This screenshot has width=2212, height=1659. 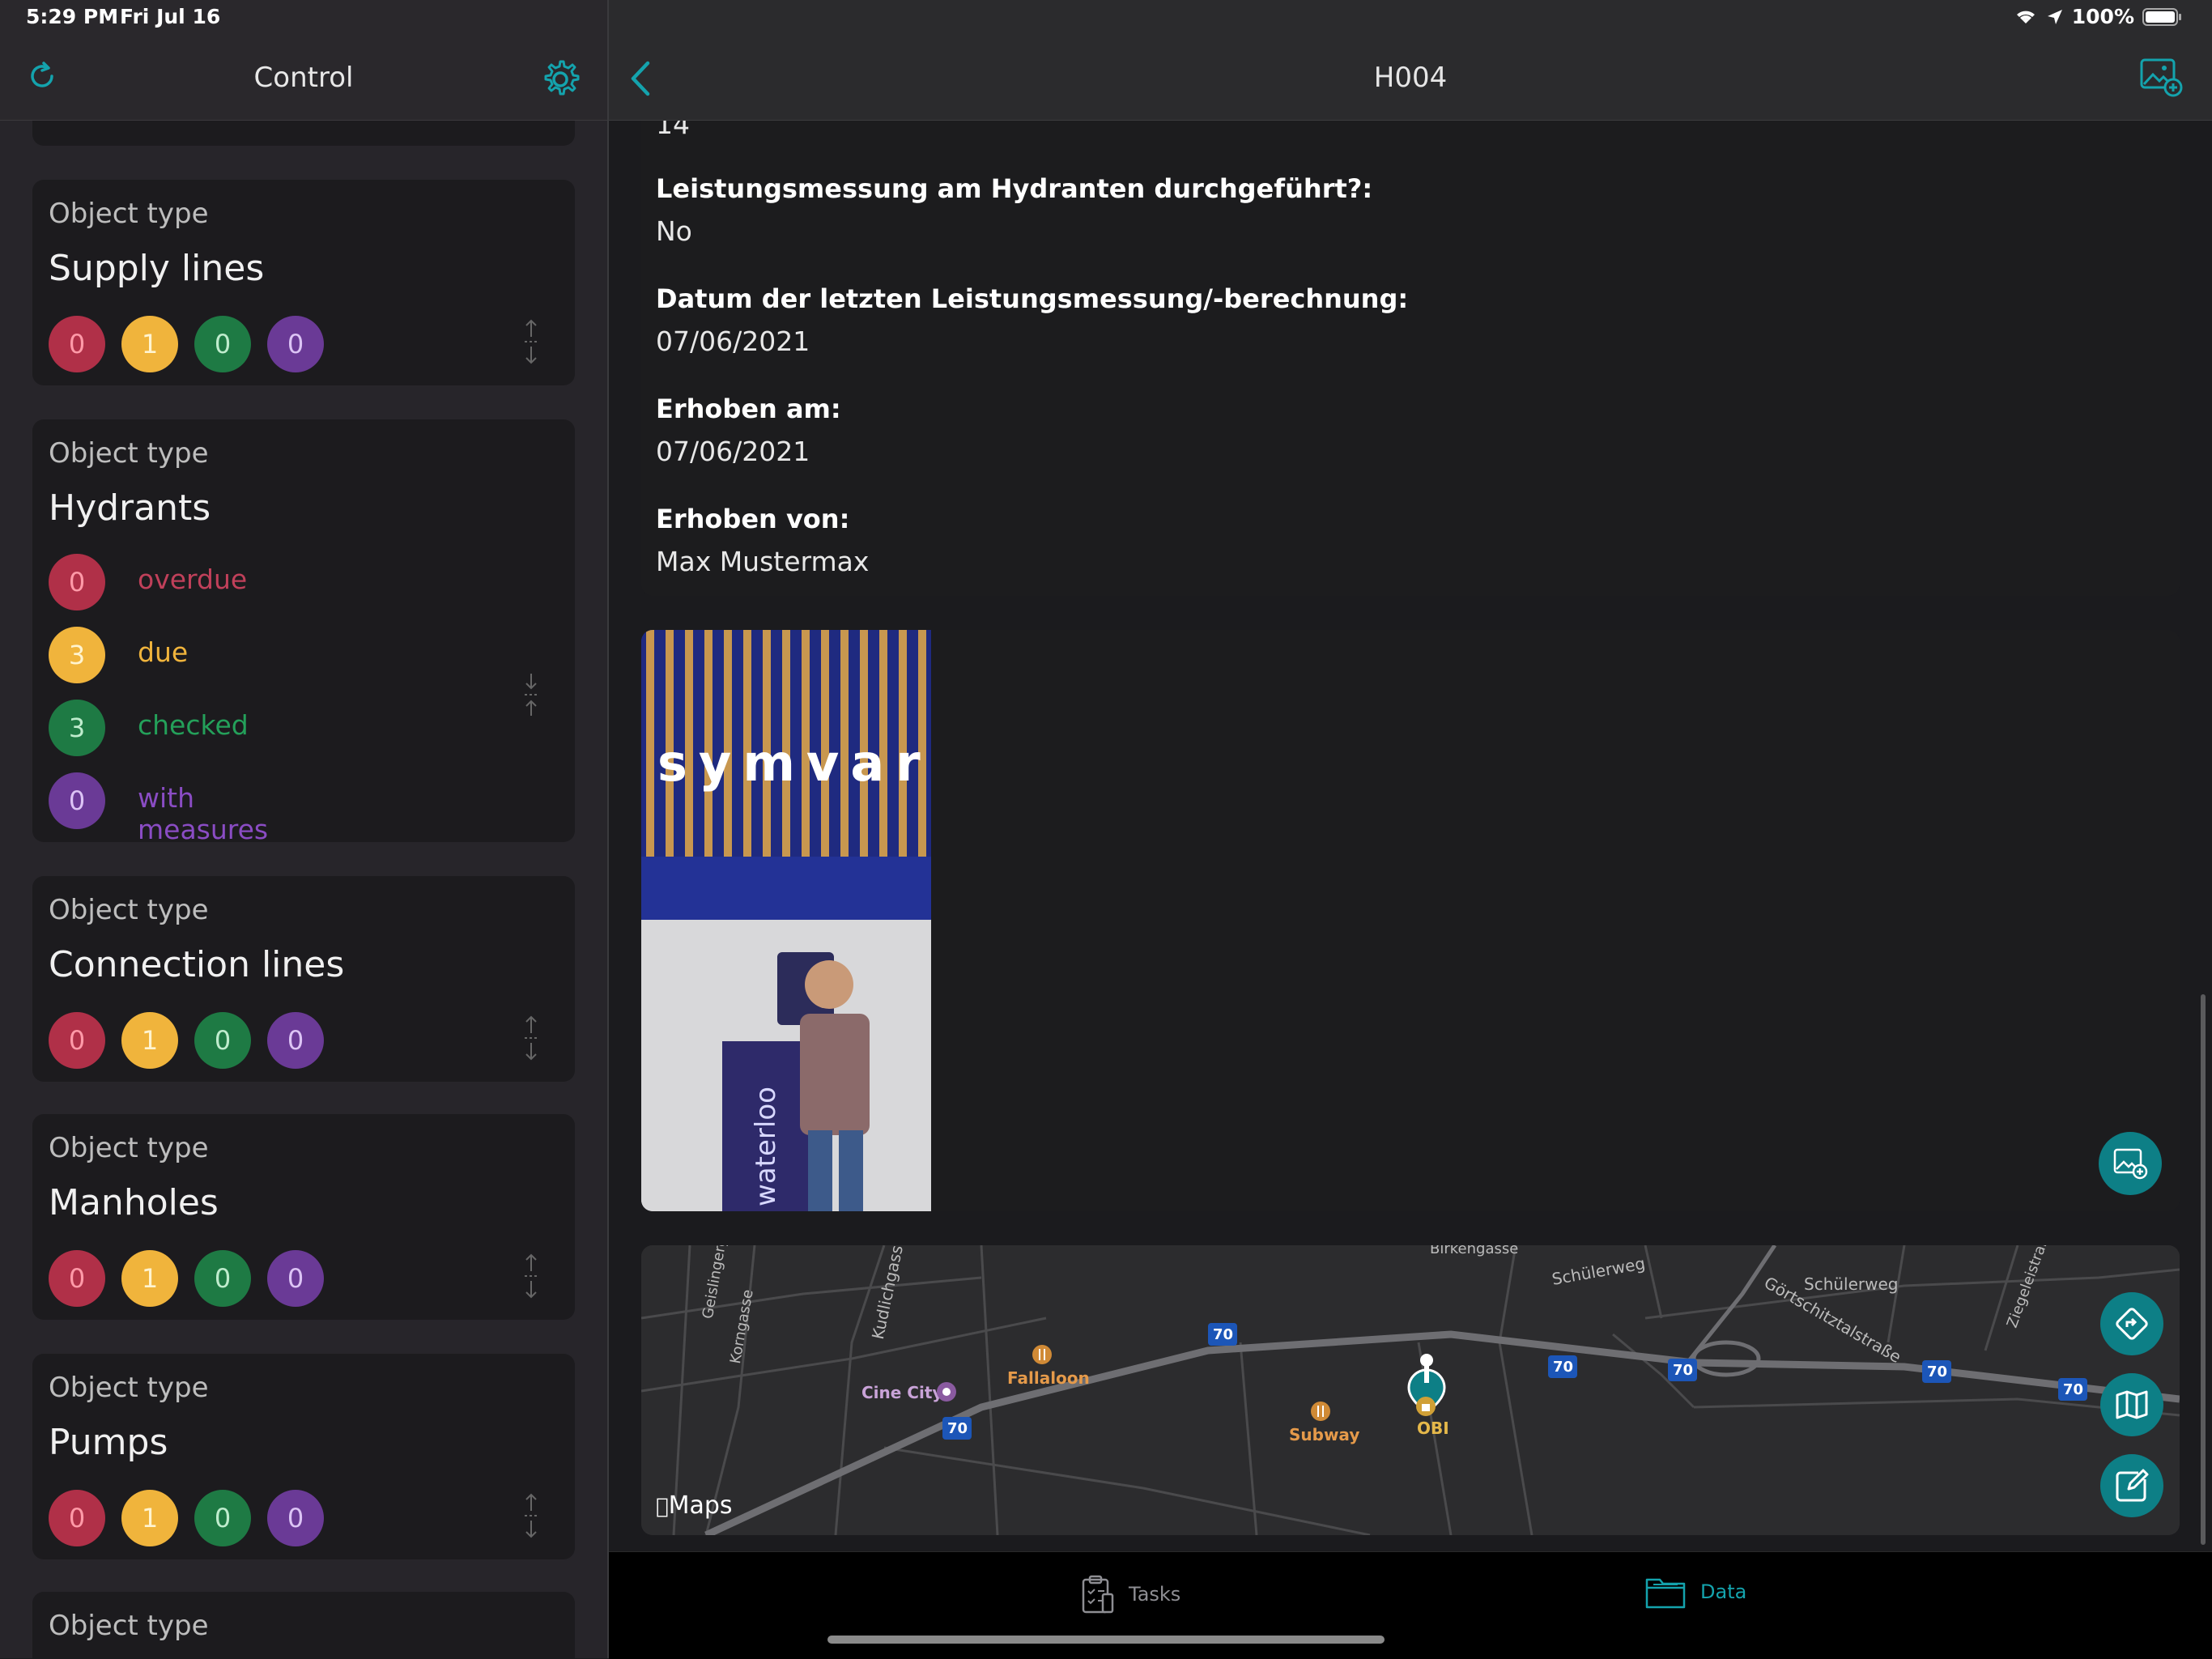 I want to click on battery-icon, so click(x=2163, y=17).